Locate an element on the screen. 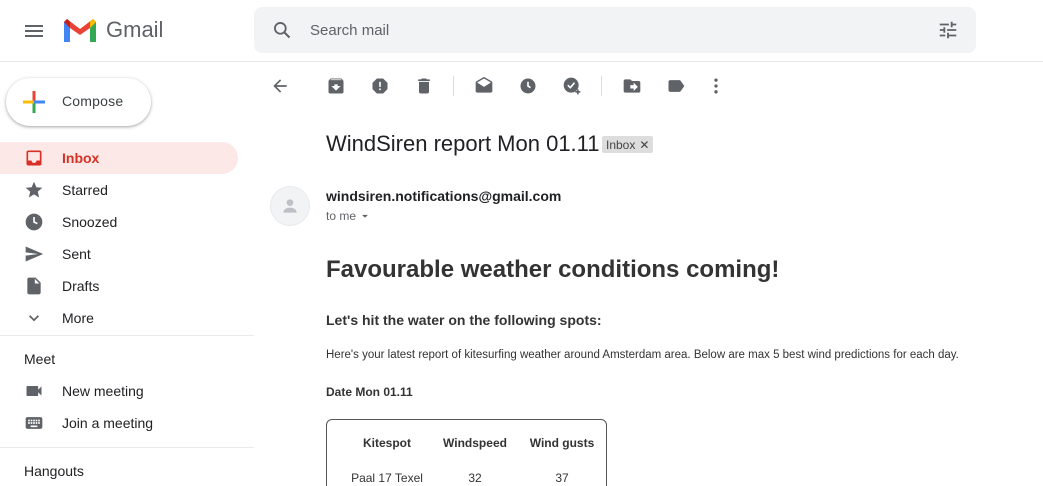  gmail-wordmark: Gmail is located at coordinates (135, 29).